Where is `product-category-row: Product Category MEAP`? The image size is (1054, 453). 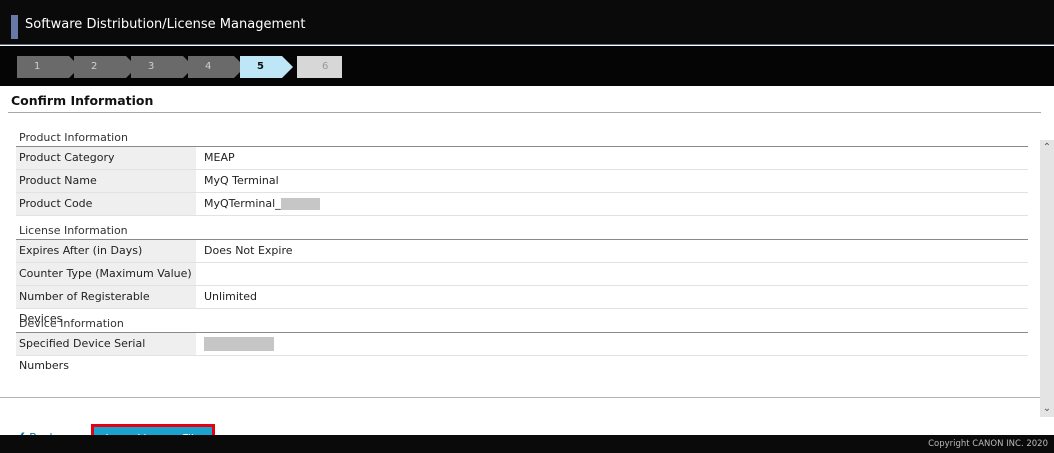 product-category-row: Product Category MEAP is located at coordinates (522, 158).